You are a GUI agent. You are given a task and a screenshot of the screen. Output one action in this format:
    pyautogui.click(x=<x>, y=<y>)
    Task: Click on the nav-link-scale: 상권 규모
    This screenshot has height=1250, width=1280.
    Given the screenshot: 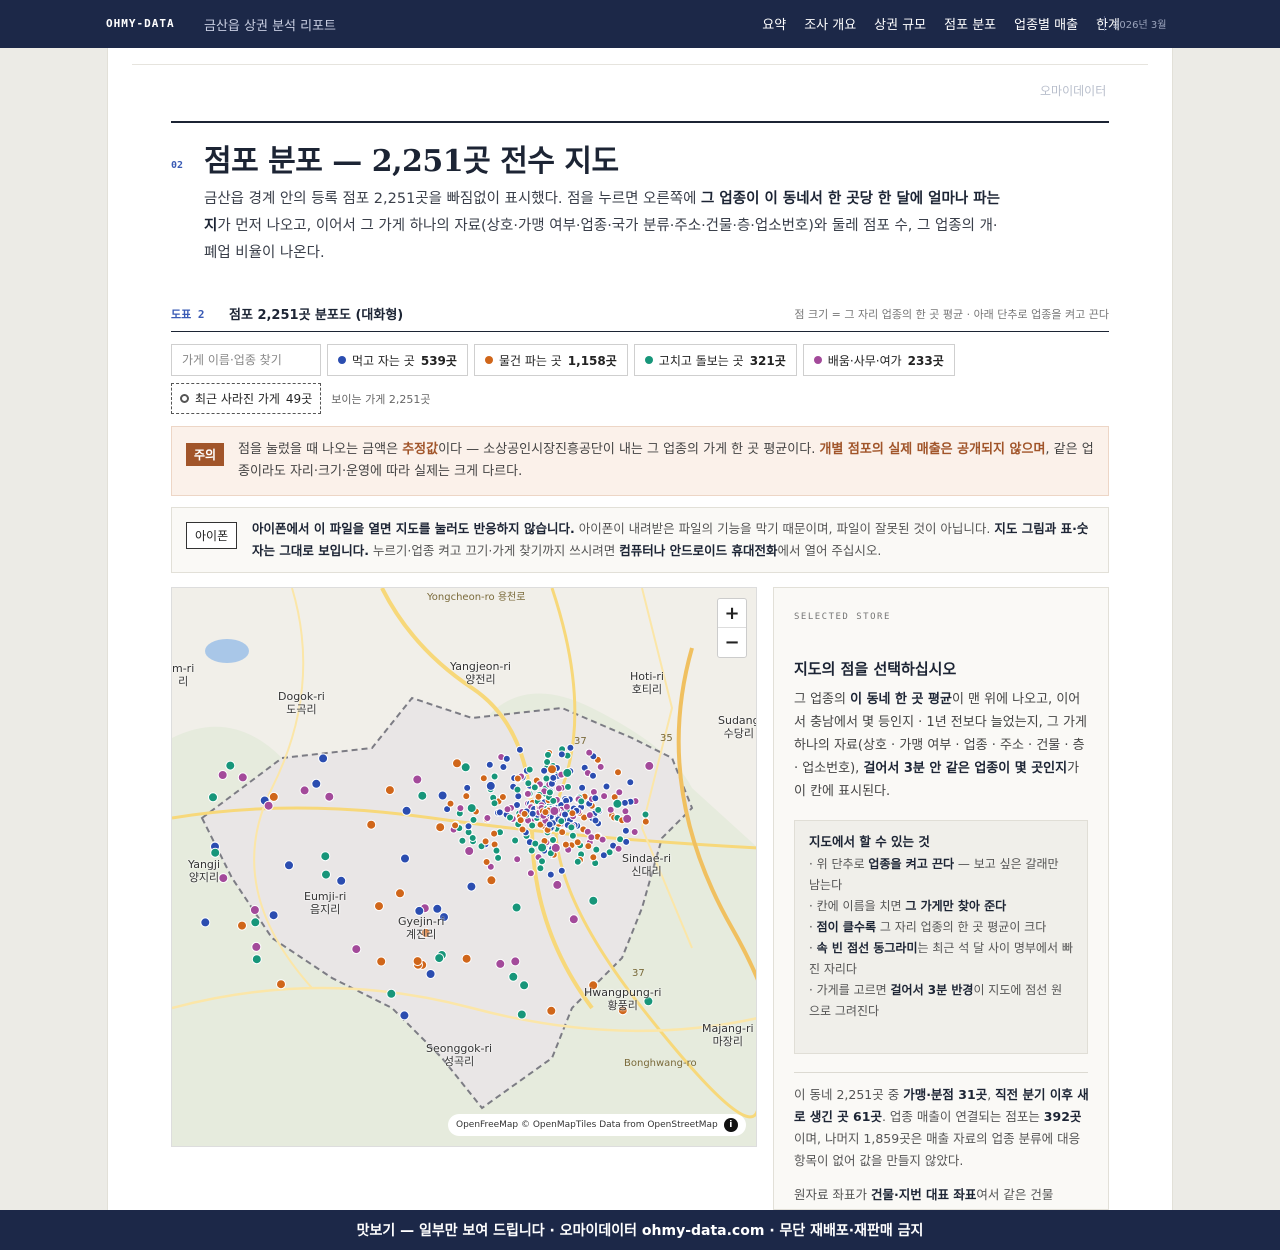 What is the action you would take?
    pyautogui.click(x=900, y=23)
    